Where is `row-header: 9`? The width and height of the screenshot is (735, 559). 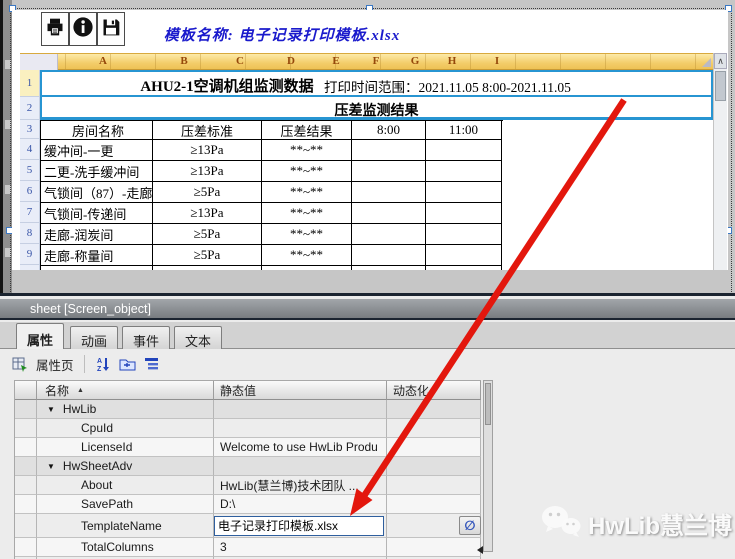 row-header: 9 is located at coordinates (30, 254).